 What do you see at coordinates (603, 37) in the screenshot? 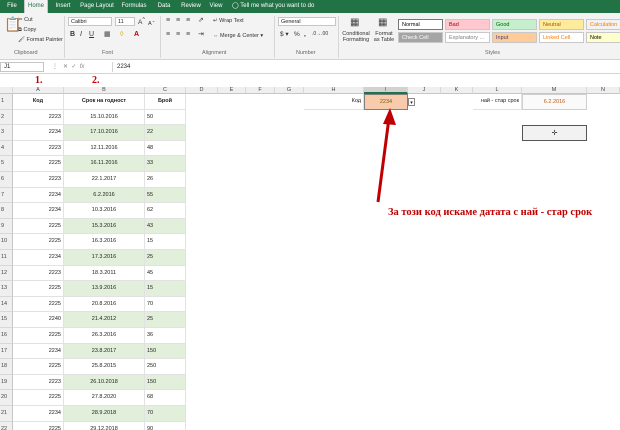
I see `cell-style-note: Note` at bounding box center [603, 37].